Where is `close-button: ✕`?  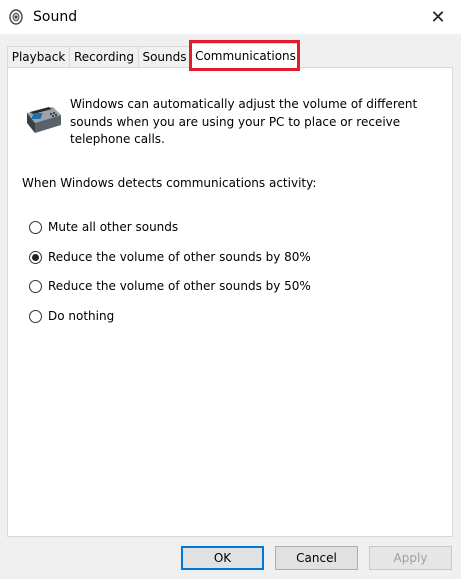
close-button: ✕ is located at coordinates (438, 17).